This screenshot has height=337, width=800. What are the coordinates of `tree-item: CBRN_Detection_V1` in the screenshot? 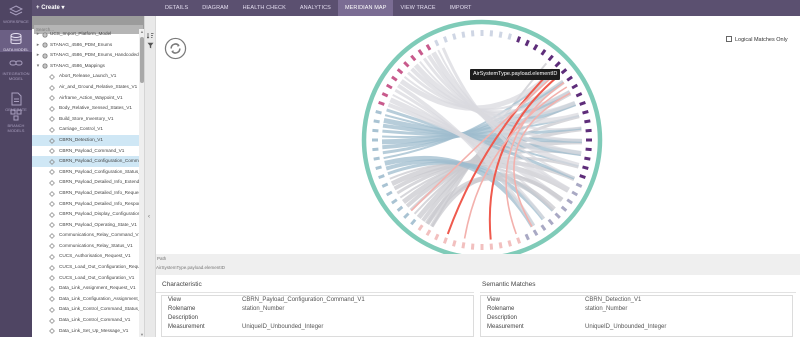 It's located at (85, 140).